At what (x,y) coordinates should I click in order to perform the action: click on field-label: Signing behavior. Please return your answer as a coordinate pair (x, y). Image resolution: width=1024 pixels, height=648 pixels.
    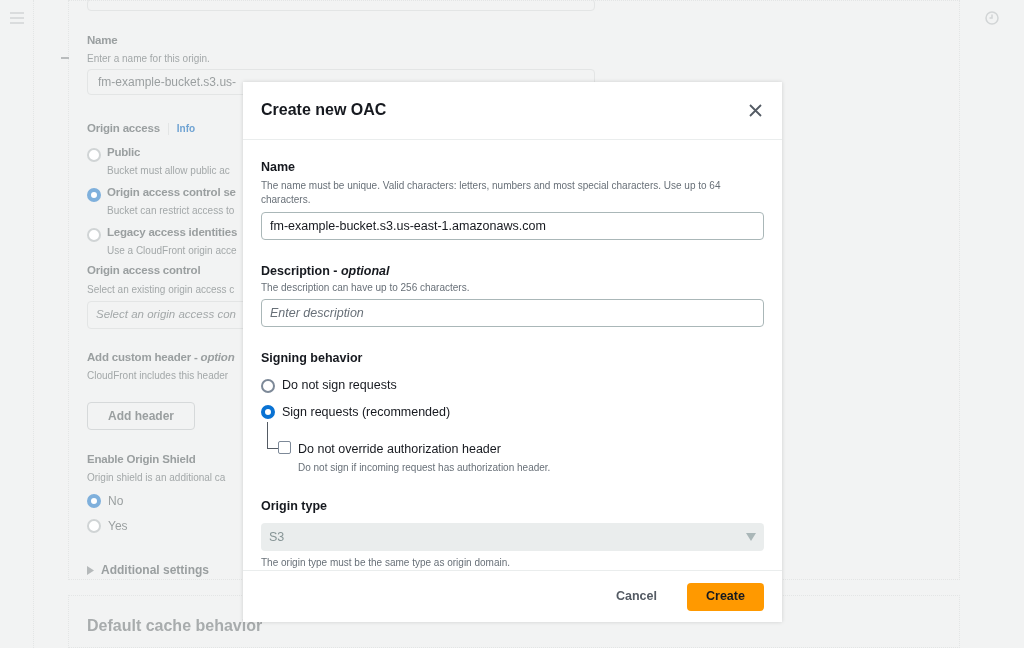
    Looking at the image, I should click on (312, 359).